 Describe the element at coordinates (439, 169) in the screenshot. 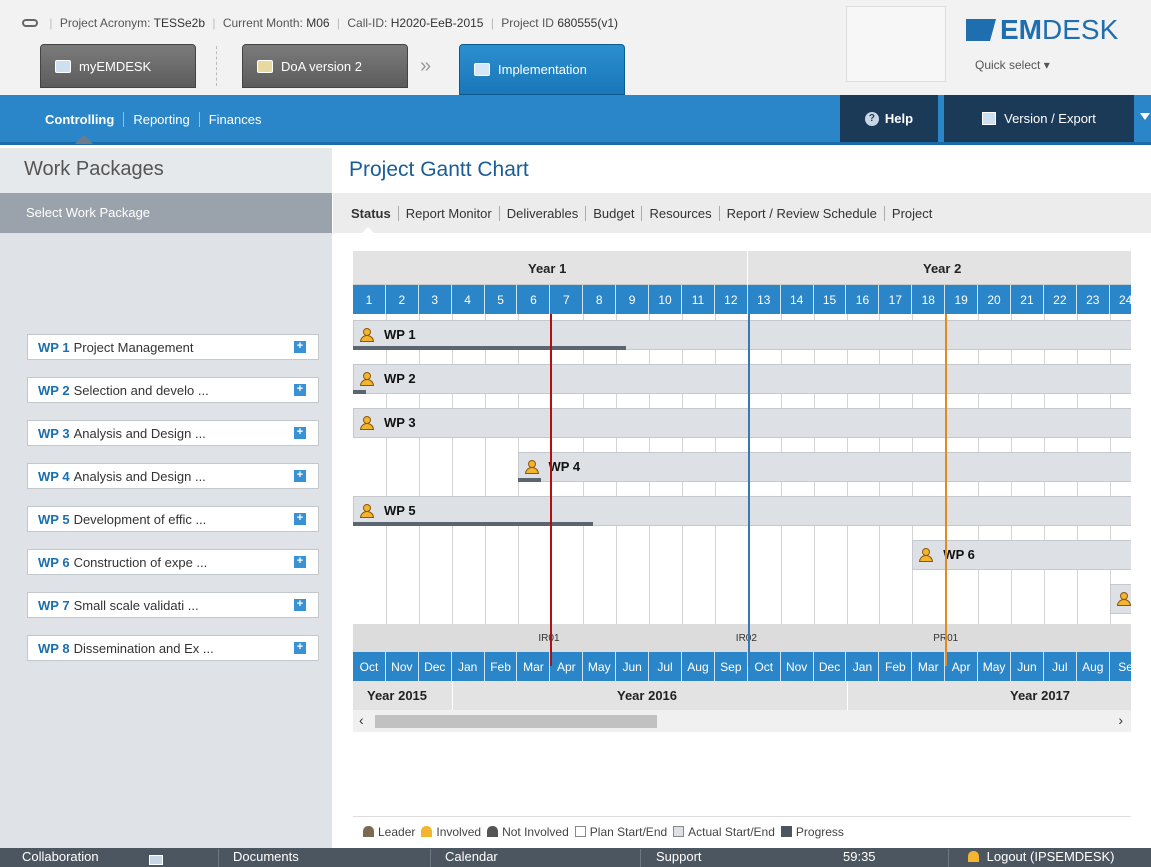

I see `page-title: Project Gantt Chart` at that location.